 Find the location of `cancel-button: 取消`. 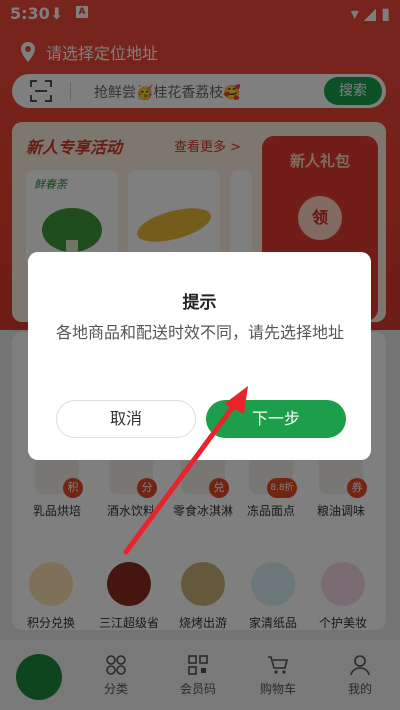

cancel-button: 取消 is located at coordinates (126, 419).